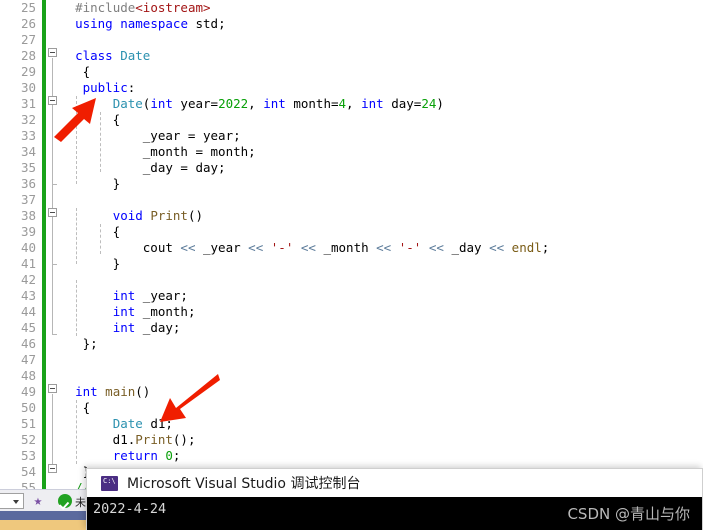 This screenshot has height=530, width=703. Describe the element at coordinates (128, 439) in the screenshot. I see `code-text: d1.Print();` at that location.